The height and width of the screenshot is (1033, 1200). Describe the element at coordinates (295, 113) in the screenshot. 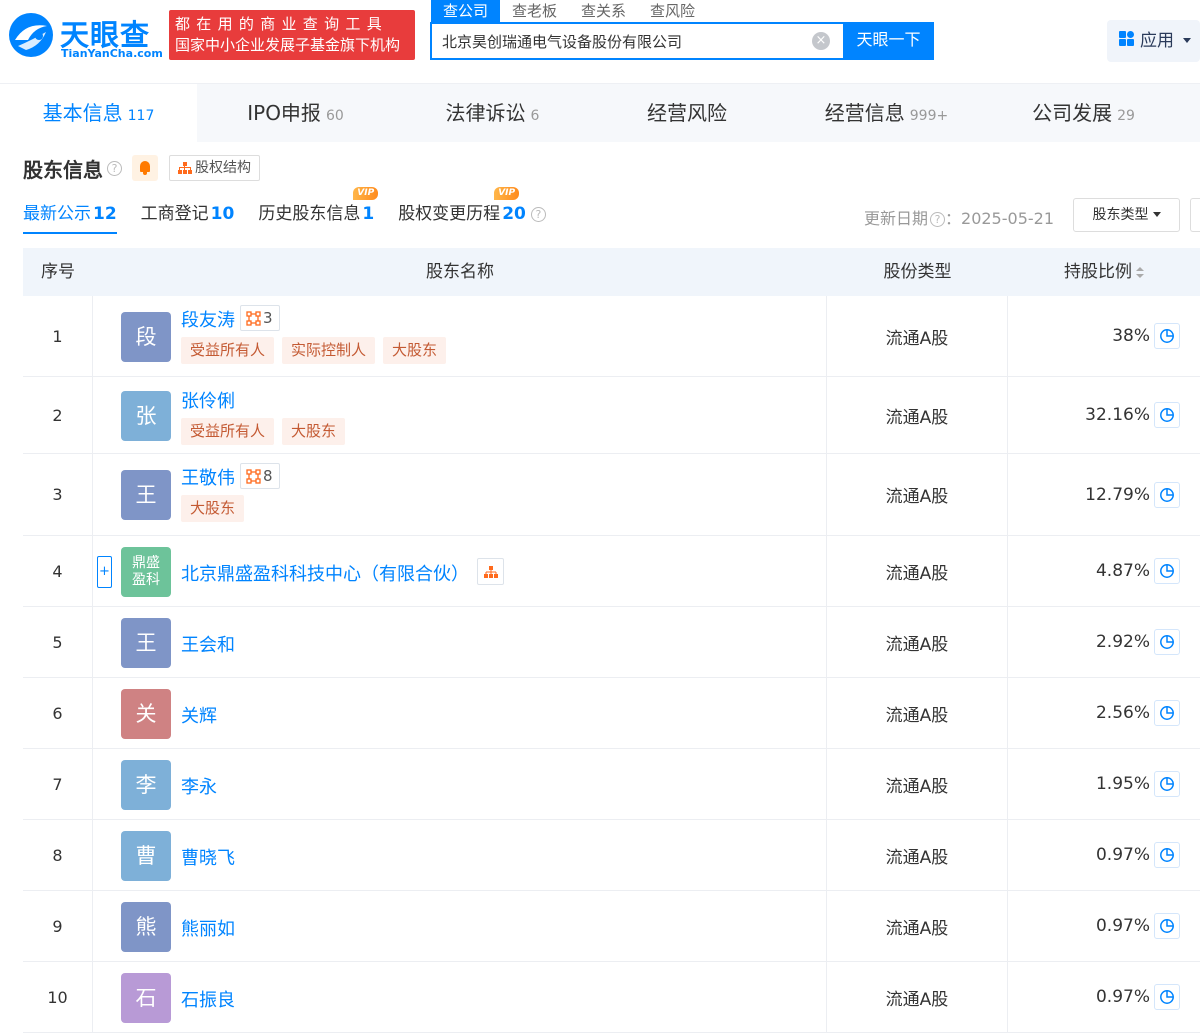

I see `tab-ipo: IPO申报 60` at that location.